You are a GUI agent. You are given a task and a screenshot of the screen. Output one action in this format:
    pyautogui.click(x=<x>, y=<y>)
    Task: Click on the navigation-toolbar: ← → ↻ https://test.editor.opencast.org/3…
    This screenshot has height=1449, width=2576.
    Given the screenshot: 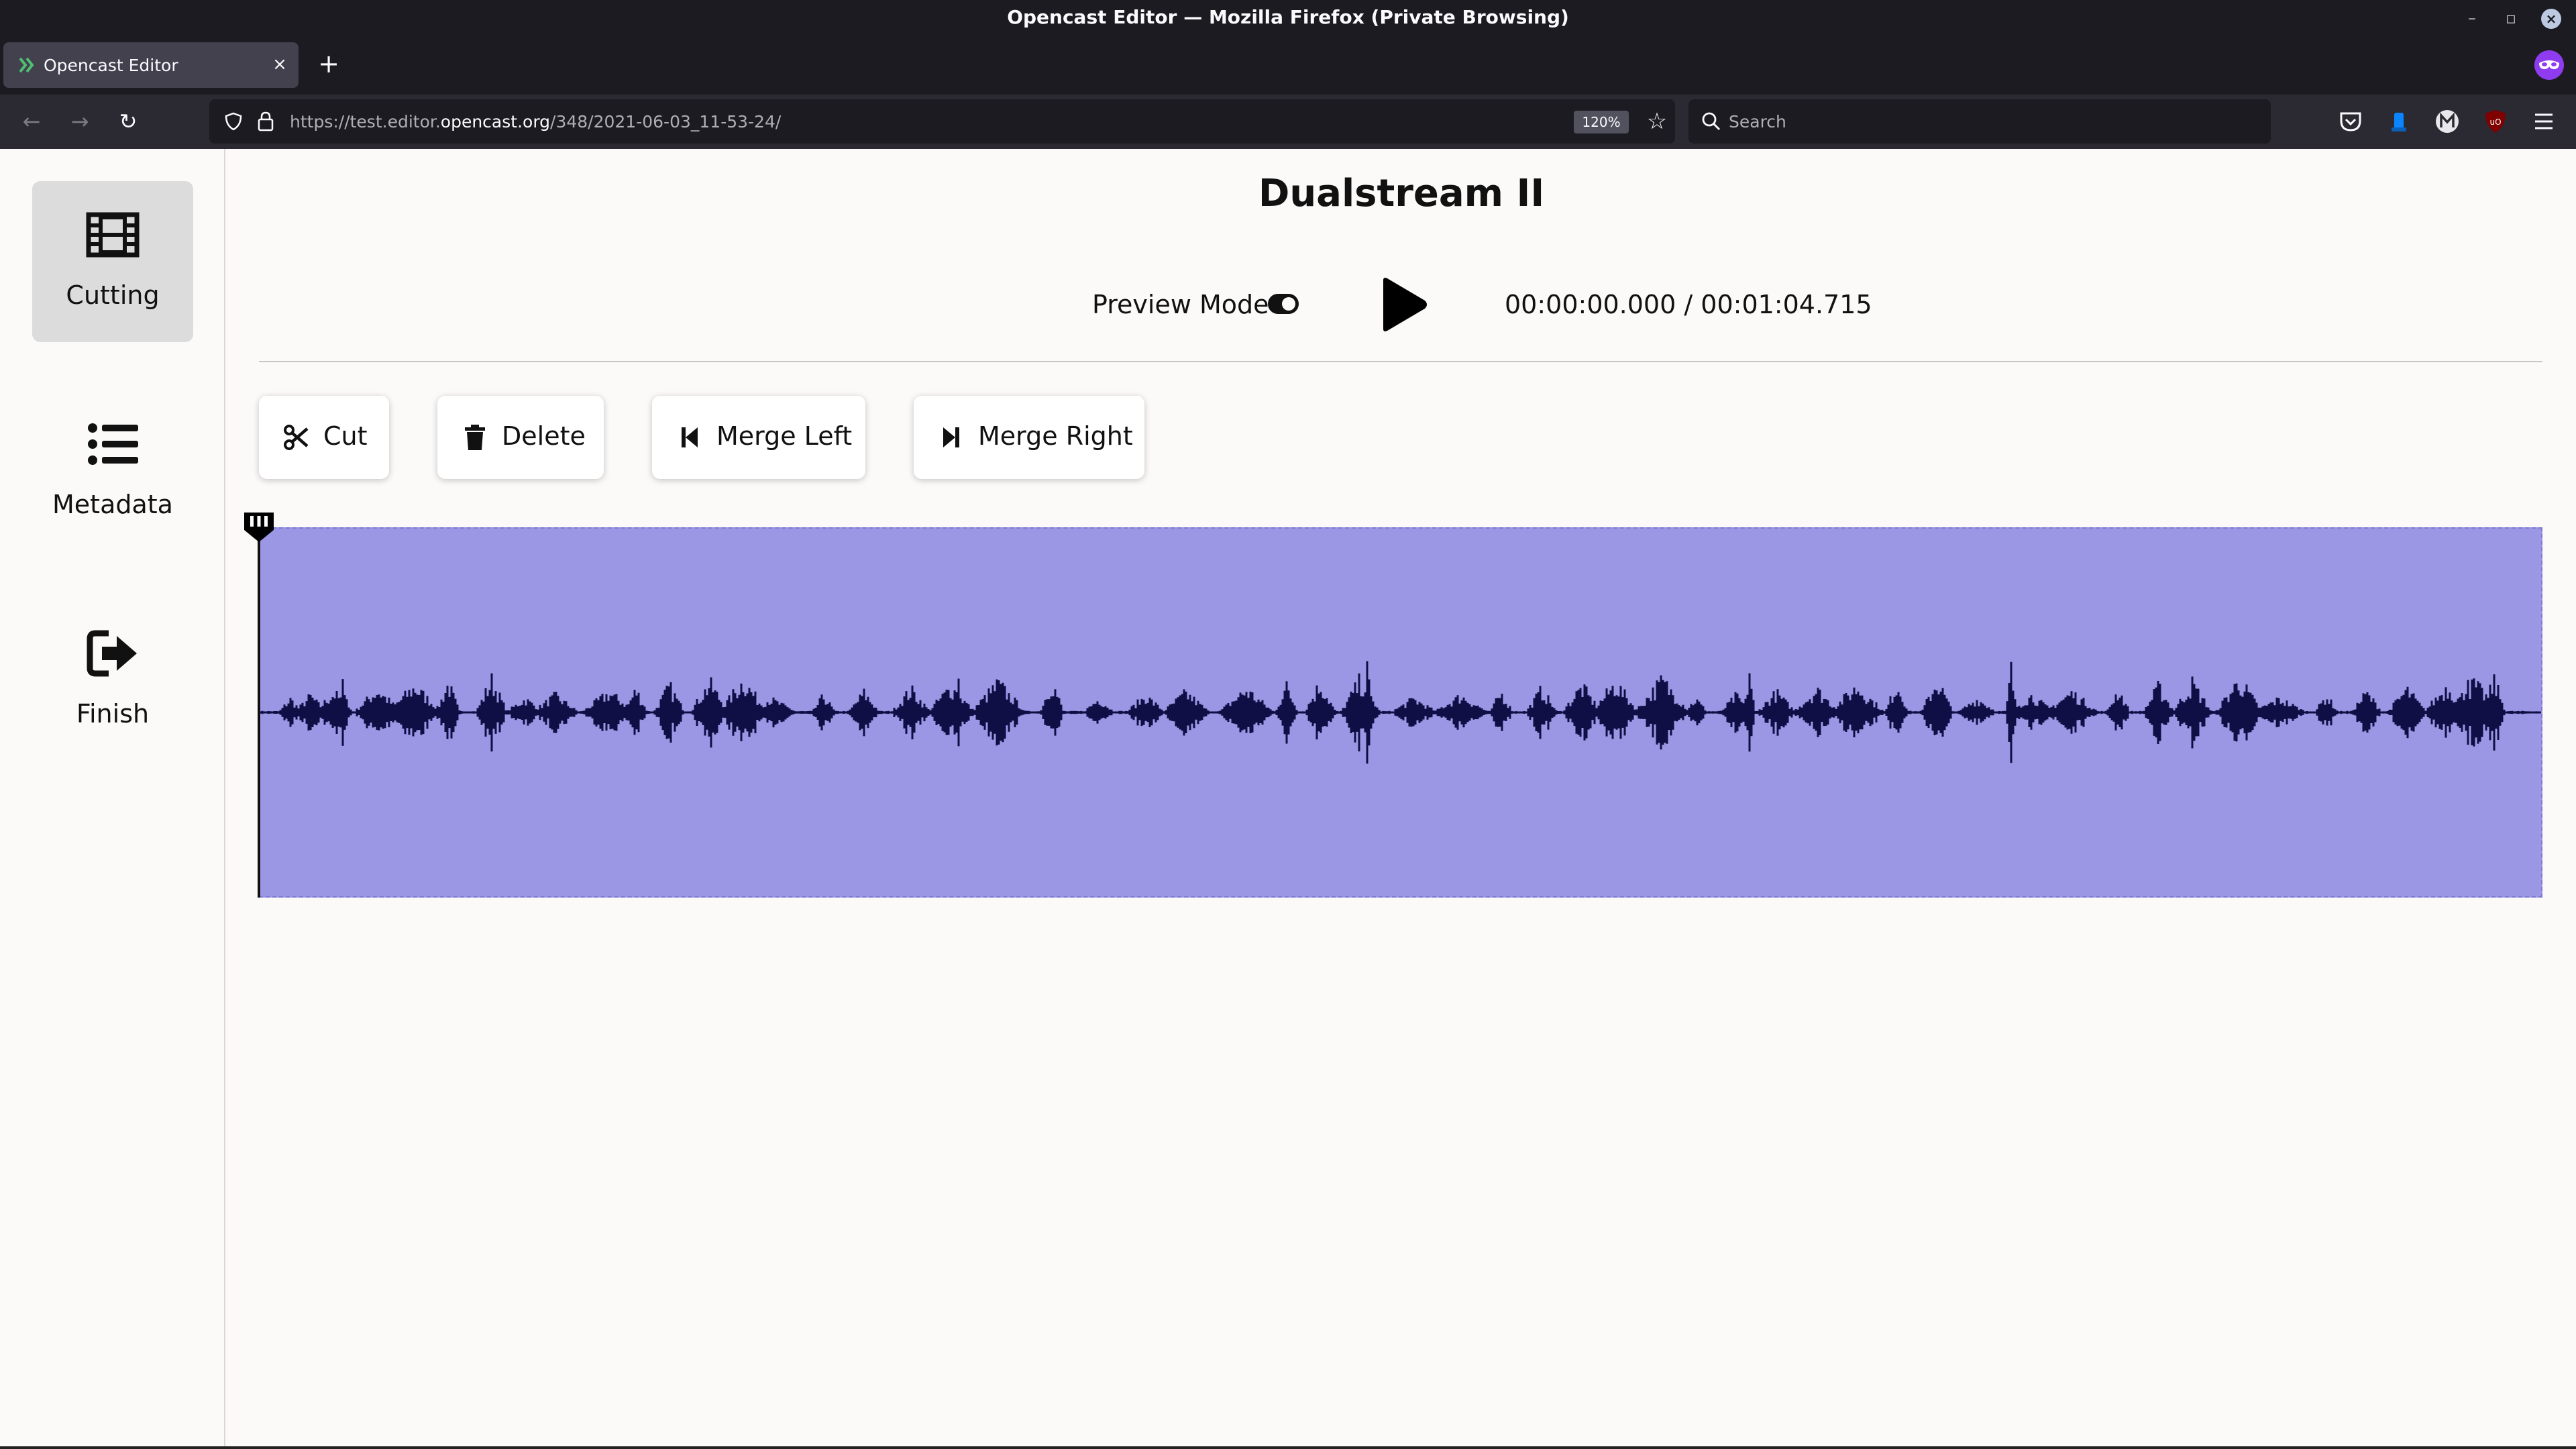 What is the action you would take?
    pyautogui.click(x=1288, y=122)
    